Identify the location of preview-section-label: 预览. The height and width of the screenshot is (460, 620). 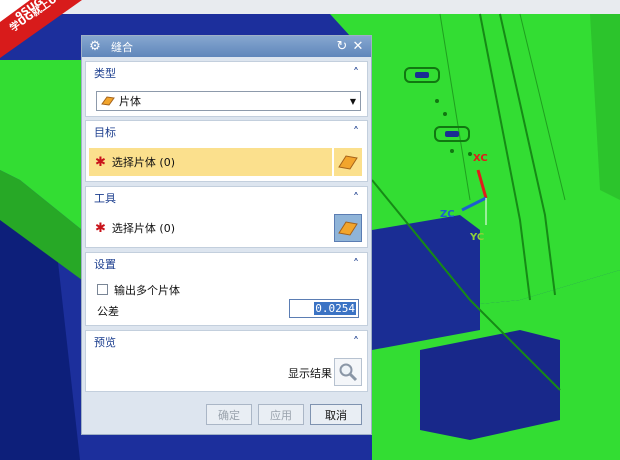
(105, 342).